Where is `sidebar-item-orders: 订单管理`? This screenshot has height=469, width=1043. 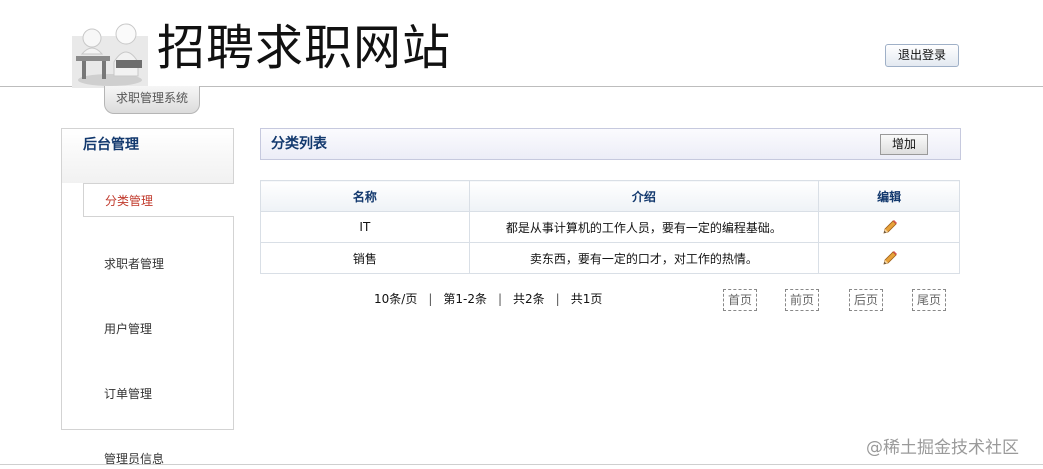
sidebar-item-orders: 订单管理 is located at coordinates (147, 394).